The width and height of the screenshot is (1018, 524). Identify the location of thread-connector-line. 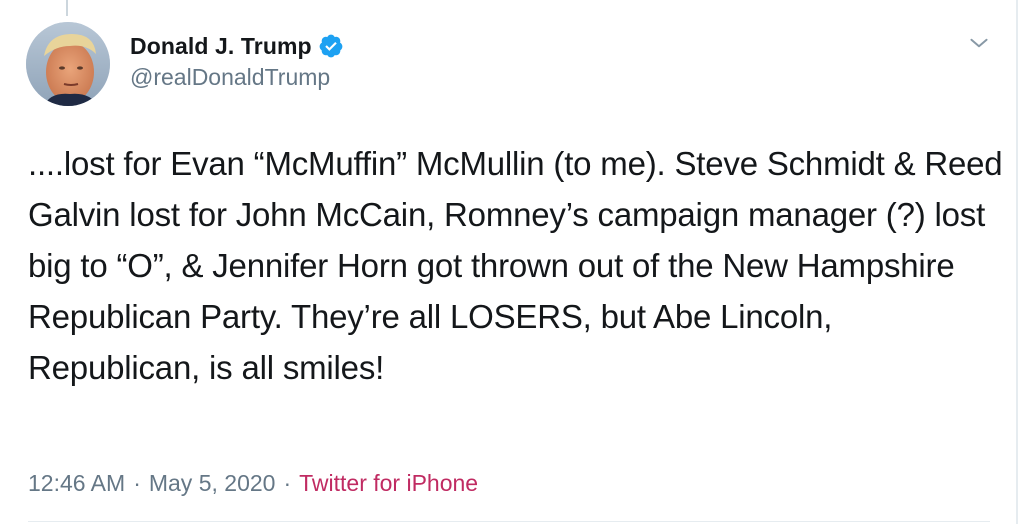
(67, 8).